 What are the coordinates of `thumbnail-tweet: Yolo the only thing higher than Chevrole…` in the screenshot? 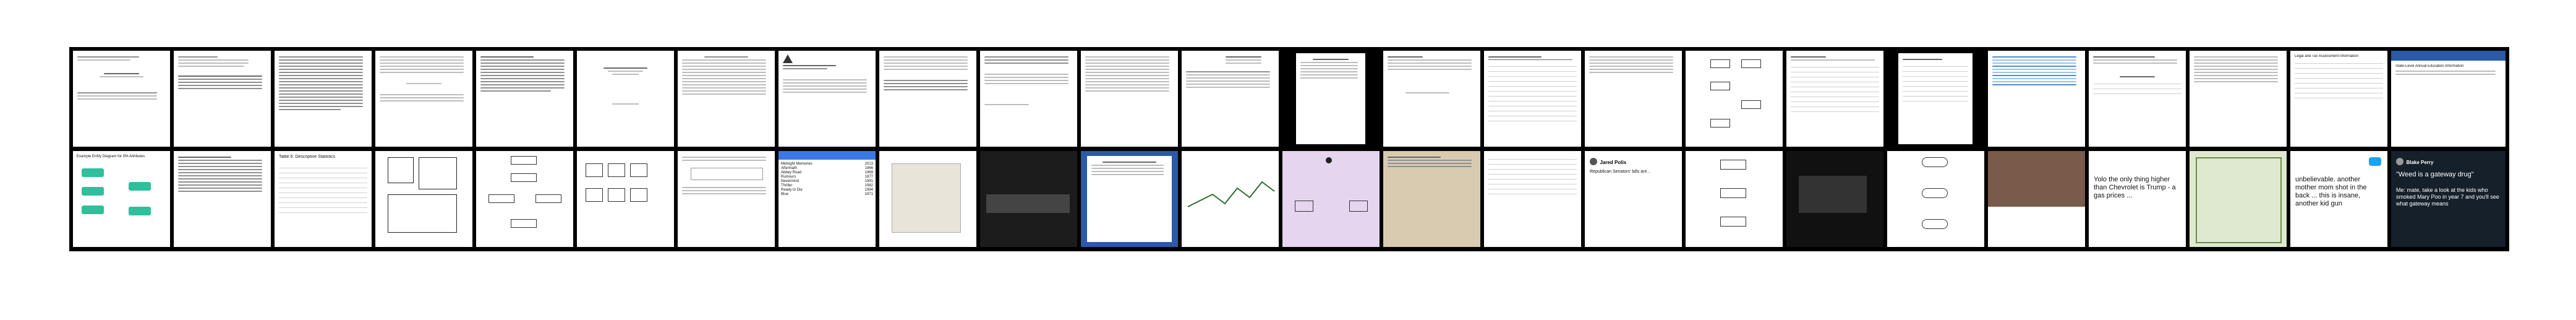 It's located at (2137, 199).